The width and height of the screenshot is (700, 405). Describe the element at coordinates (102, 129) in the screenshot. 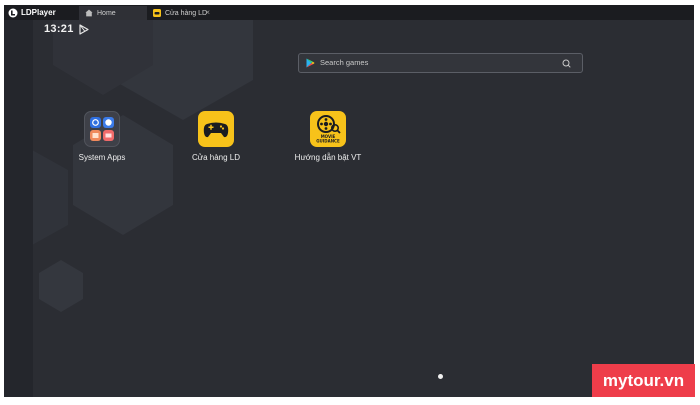

I see `system-apps-folder-icon` at that location.